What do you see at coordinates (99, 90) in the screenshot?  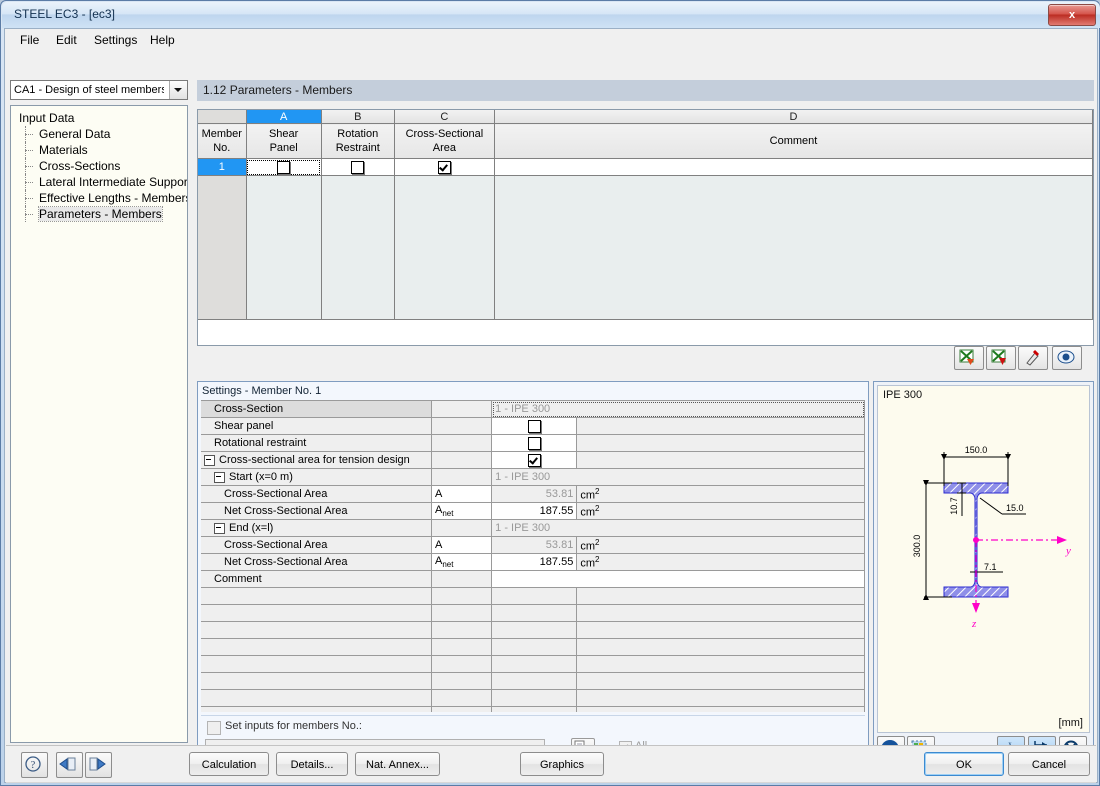 I see `design-case-combobox: CA1 - Design of steel members a` at bounding box center [99, 90].